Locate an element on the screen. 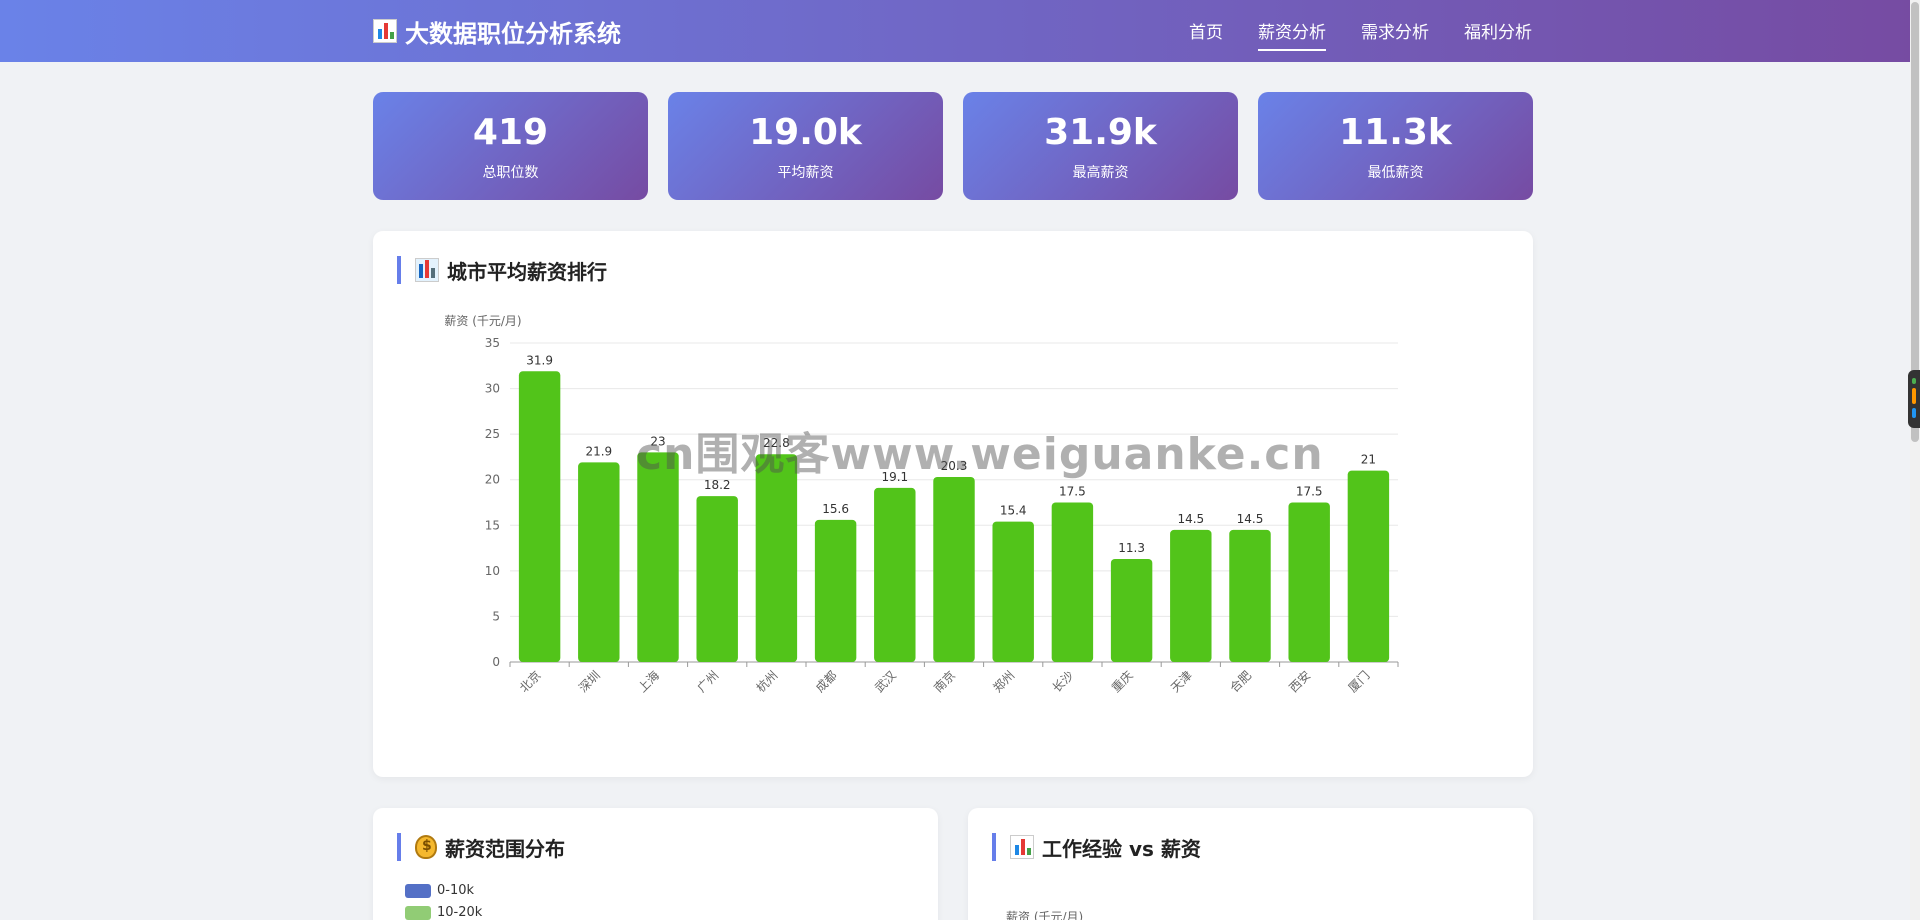 The width and height of the screenshot is (1920, 920). panel-title: 薪资范围分布 is located at coordinates (481, 847).